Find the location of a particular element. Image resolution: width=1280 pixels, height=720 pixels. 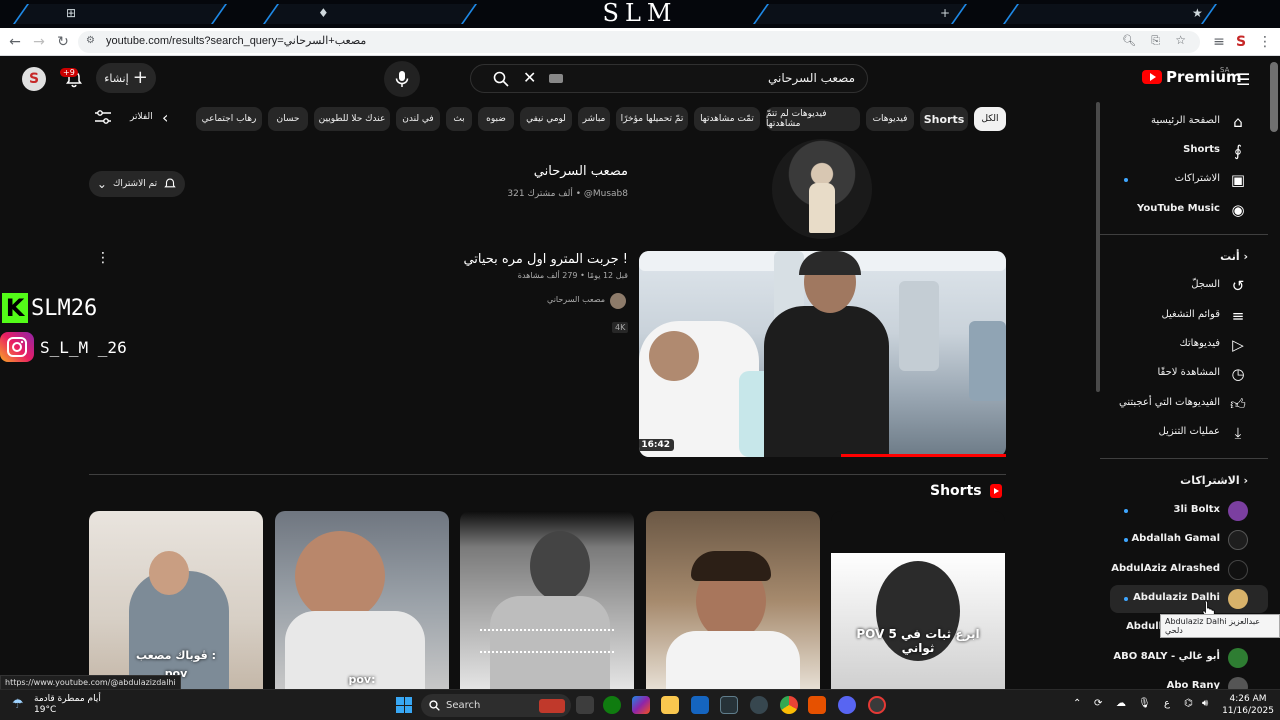

weather-widget: أيام ممطرة قادمة 19°C is located at coordinates (67, 705).